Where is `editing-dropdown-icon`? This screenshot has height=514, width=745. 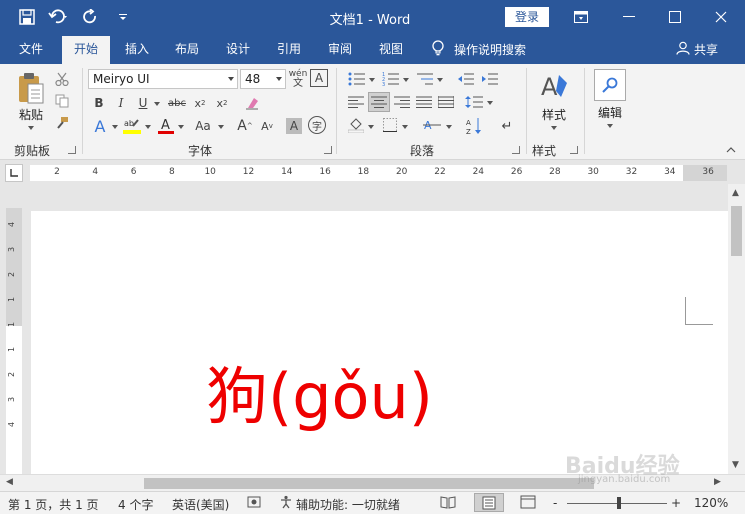
editing-dropdown-icon is located at coordinates (610, 126).